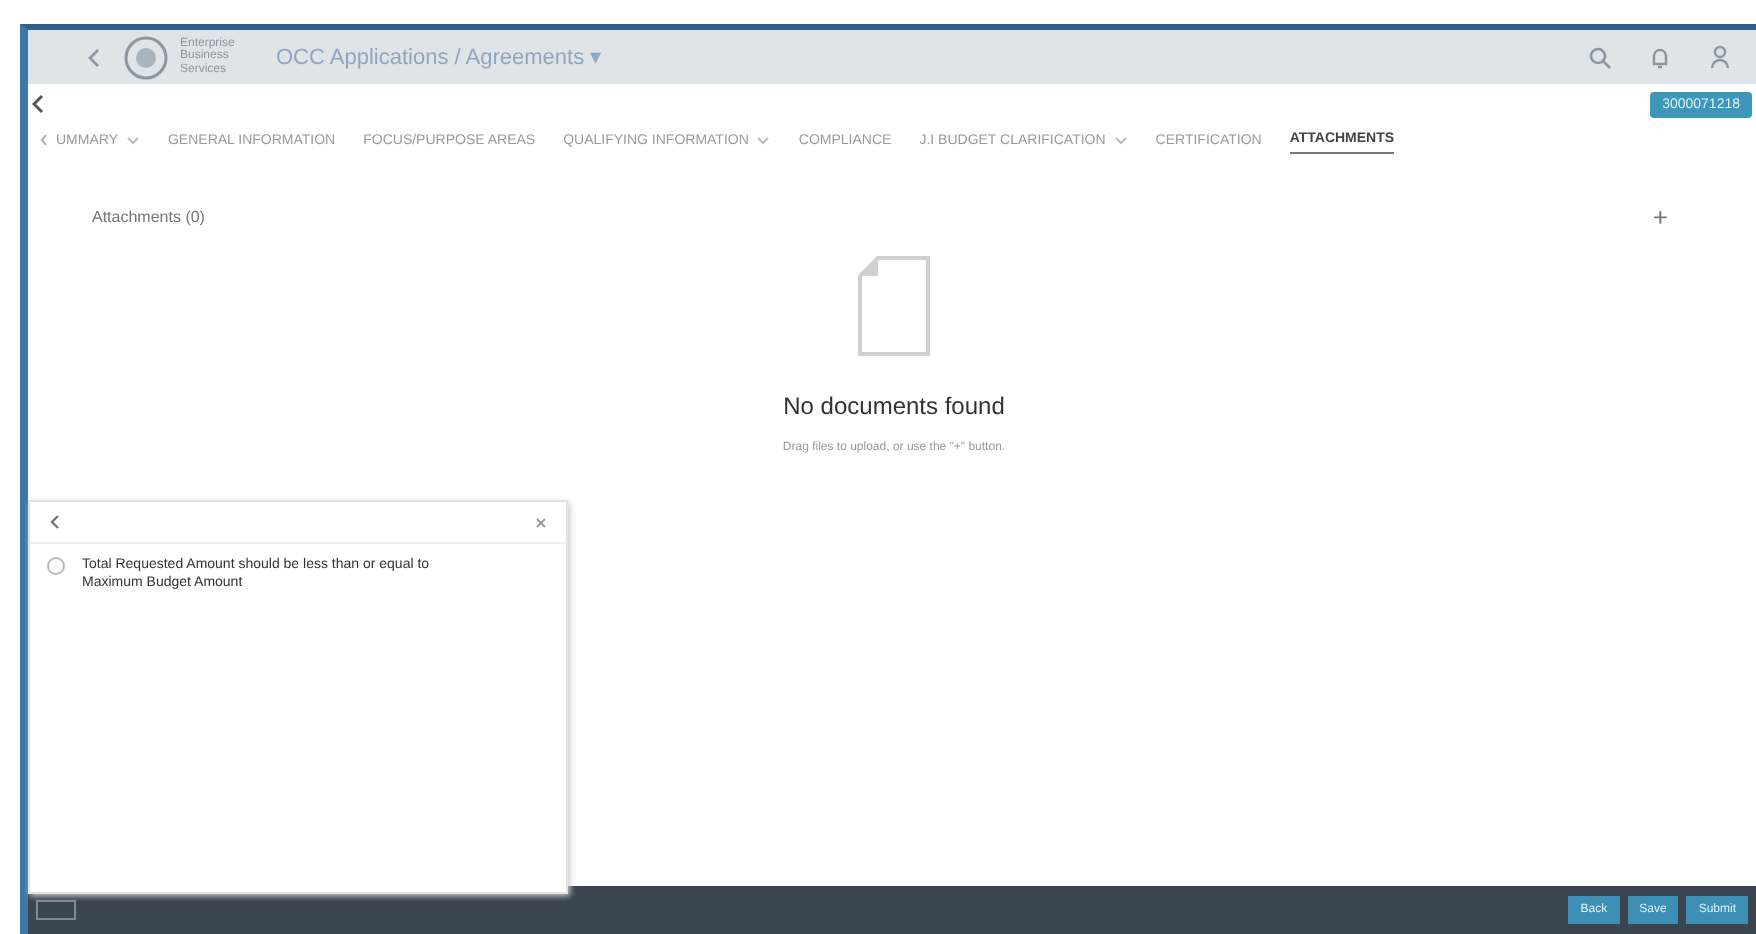 This screenshot has height=934, width=1756. I want to click on scroll-left-icon, so click(44, 140).